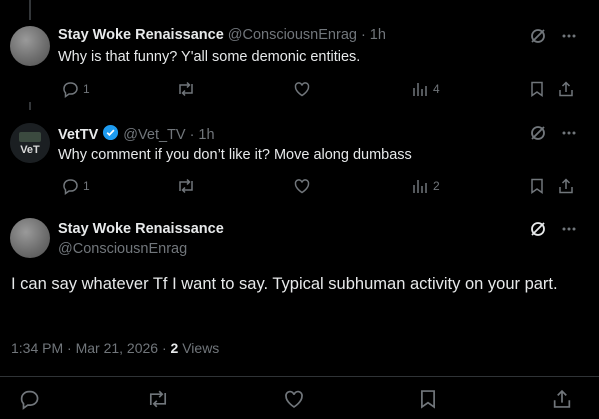  What do you see at coordinates (30, 106) in the screenshot?
I see `thread-line` at bounding box center [30, 106].